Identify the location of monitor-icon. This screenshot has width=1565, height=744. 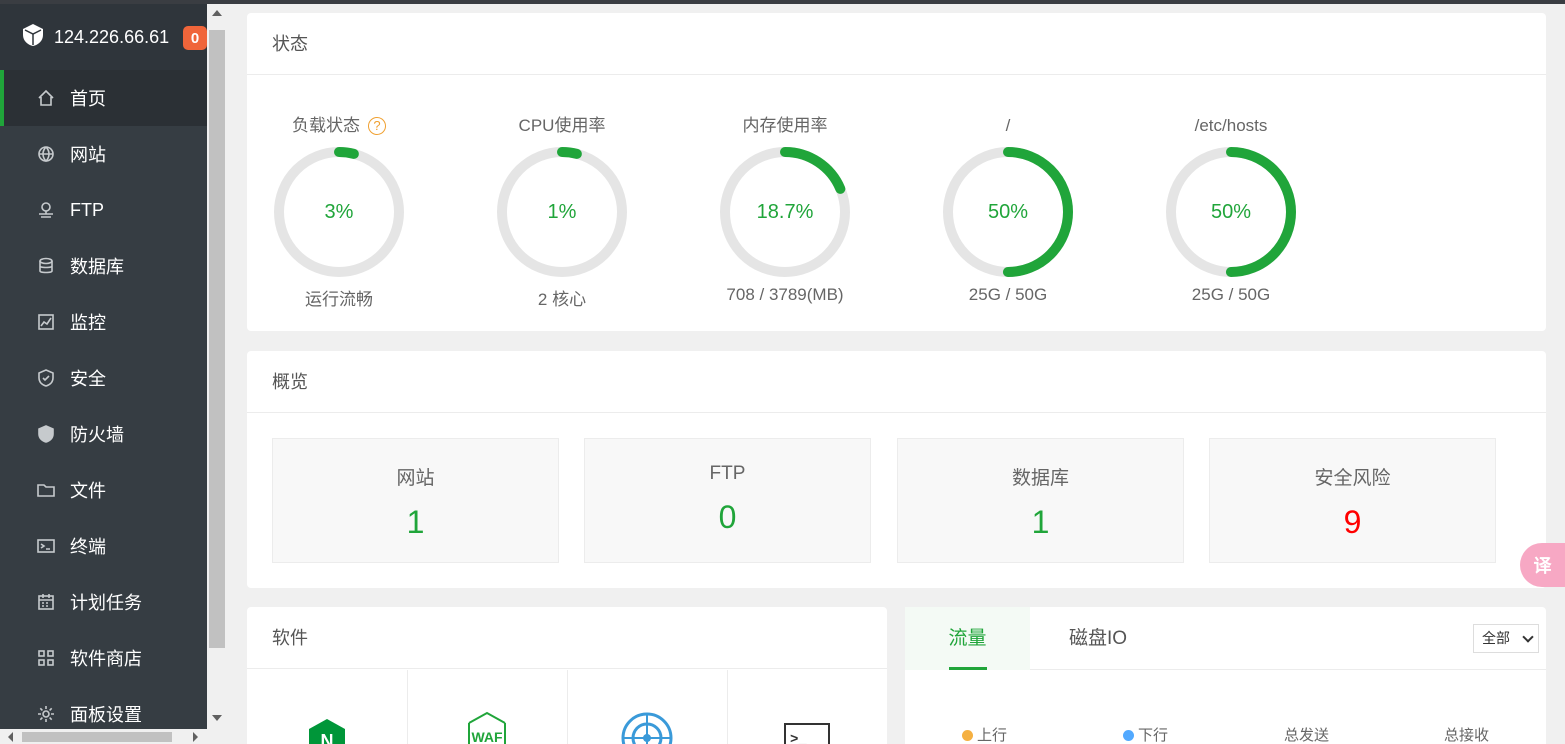
(46, 322).